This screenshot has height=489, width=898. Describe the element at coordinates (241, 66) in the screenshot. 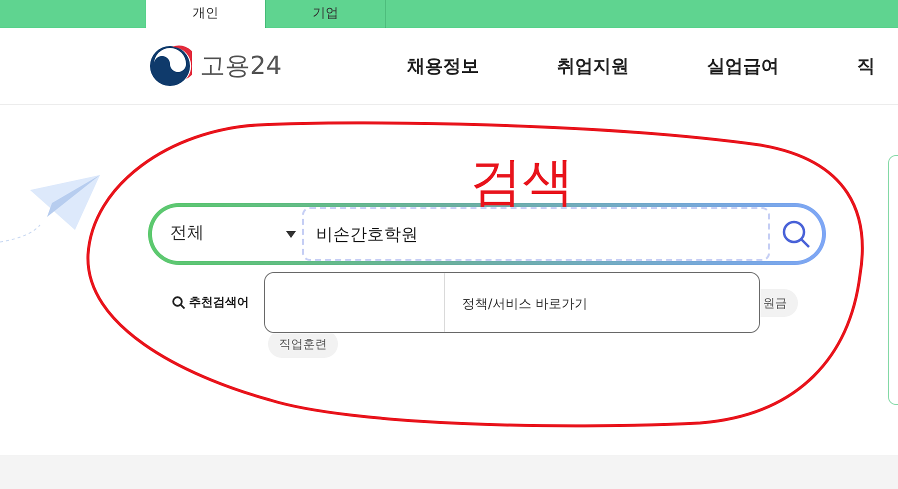

I see `logo-text: 고용24` at that location.